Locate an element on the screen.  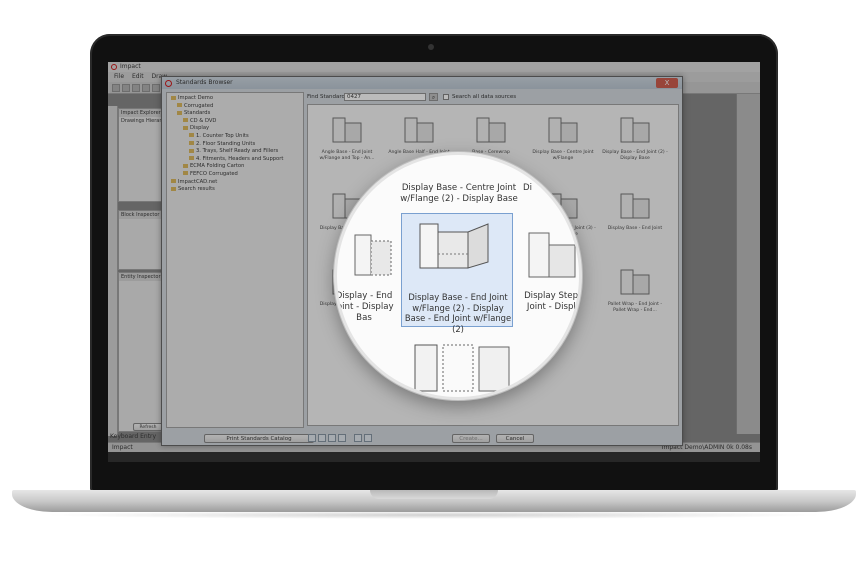
open-icon is located at coordinates (126, 88).